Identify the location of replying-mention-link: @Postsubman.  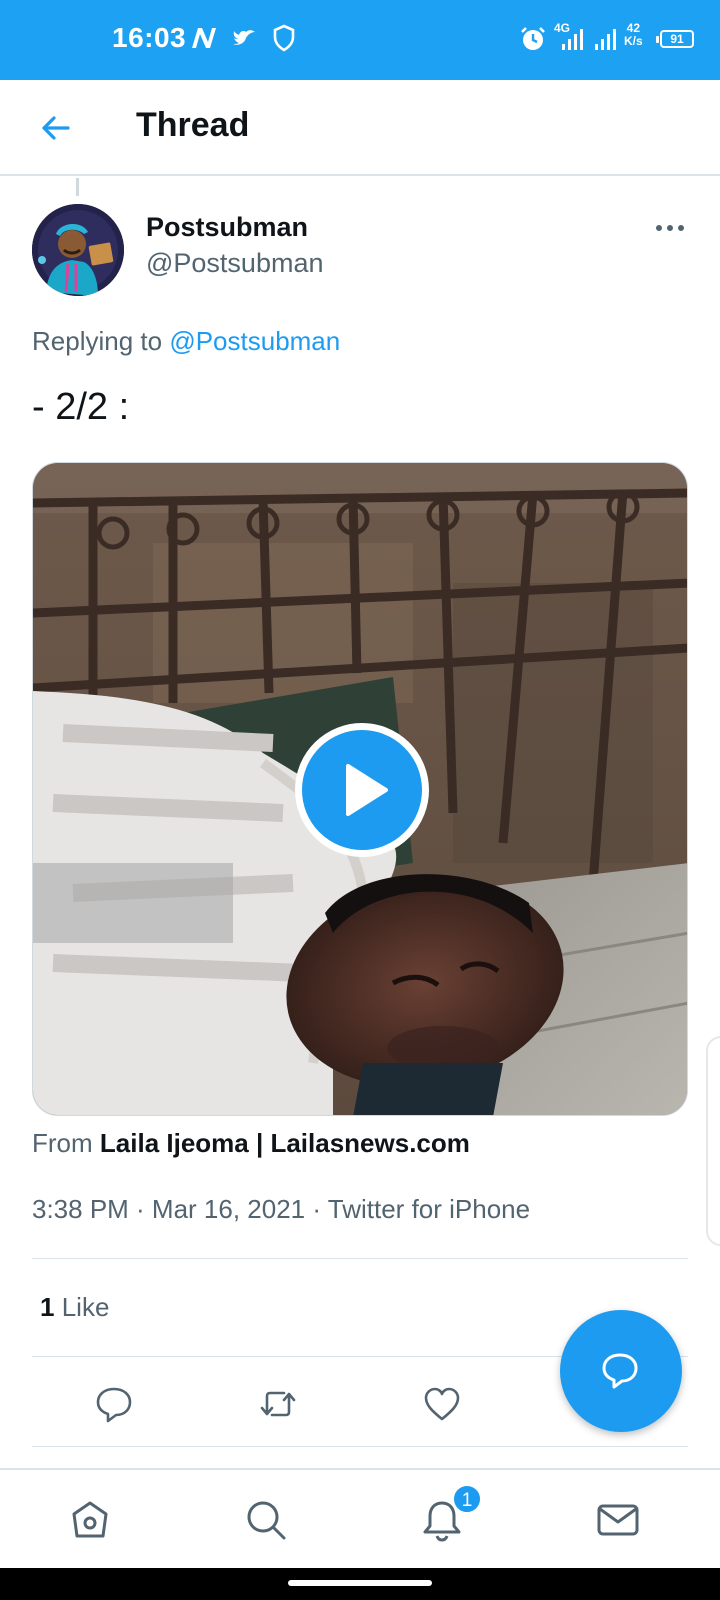
(254, 341).